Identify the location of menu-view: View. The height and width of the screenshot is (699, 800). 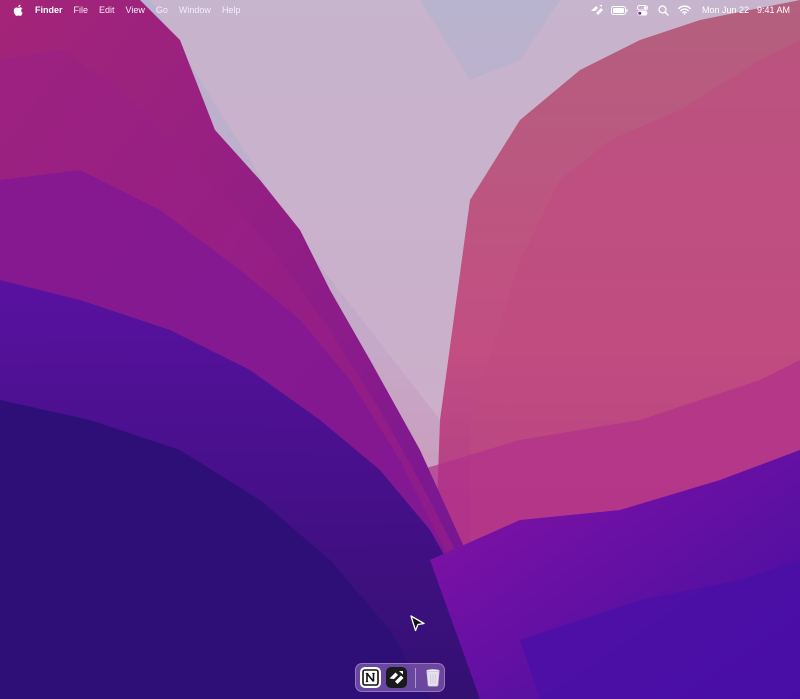
(135, 10).